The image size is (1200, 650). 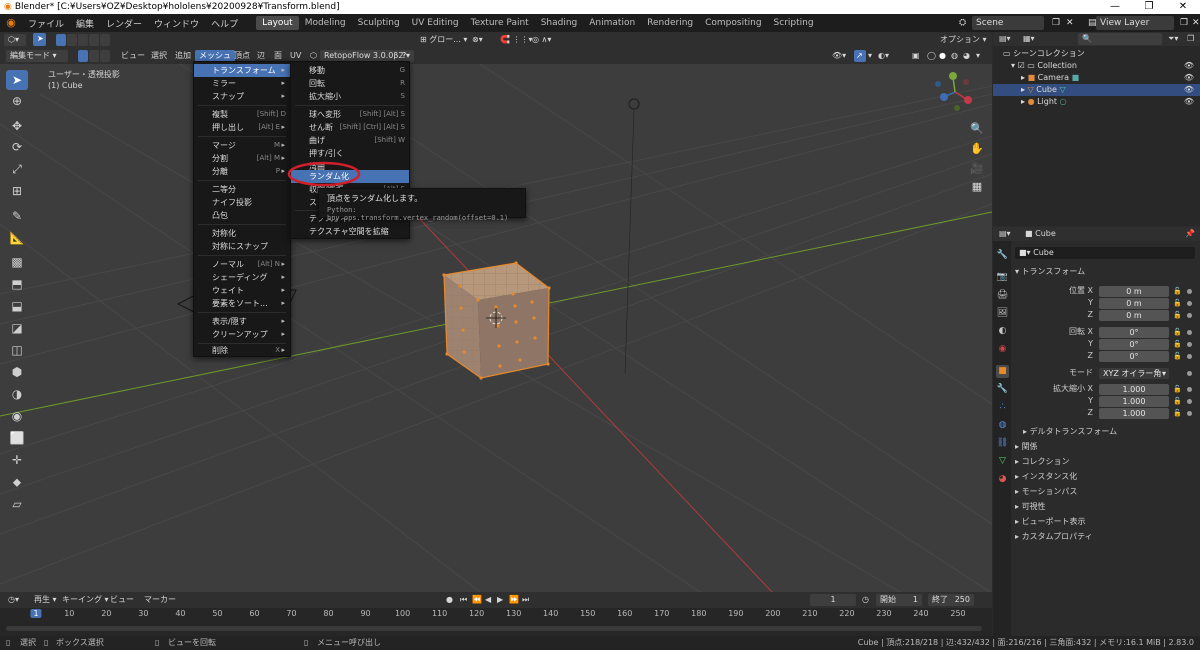 I want to click on delta-transform-section: ▸ デルタトランスフォーム, so click(x=1070, y=432).